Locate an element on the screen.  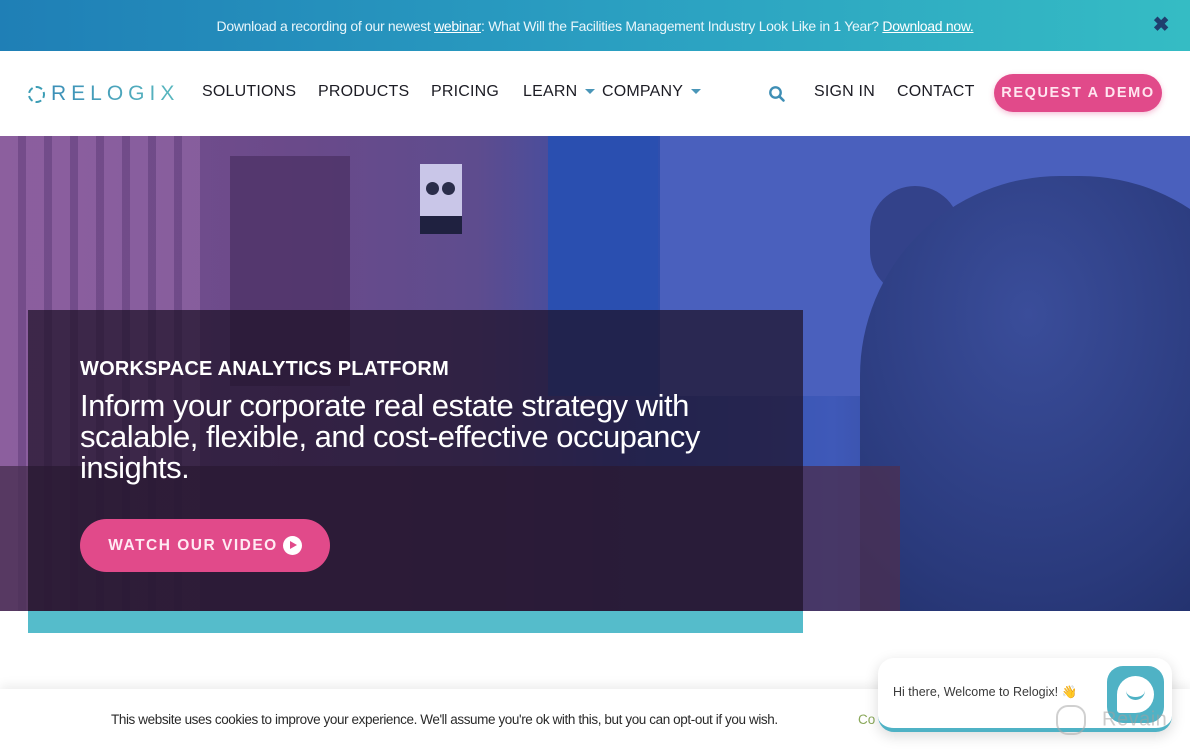
download-now-link: Download now. is located at coordinates (927, 26).